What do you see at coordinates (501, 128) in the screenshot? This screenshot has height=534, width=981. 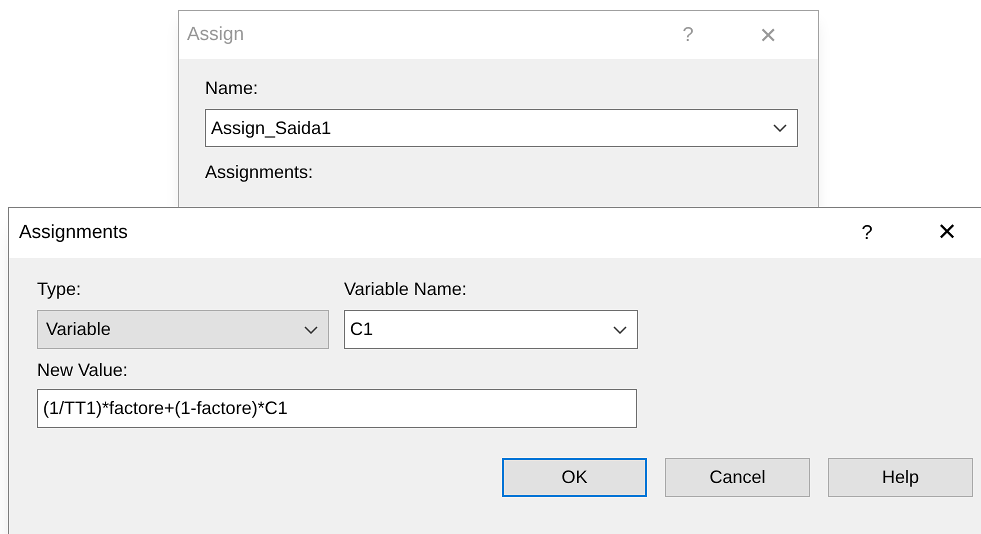 I see `combo-box: Assign_Saida1` at bounding box center [501, 128].